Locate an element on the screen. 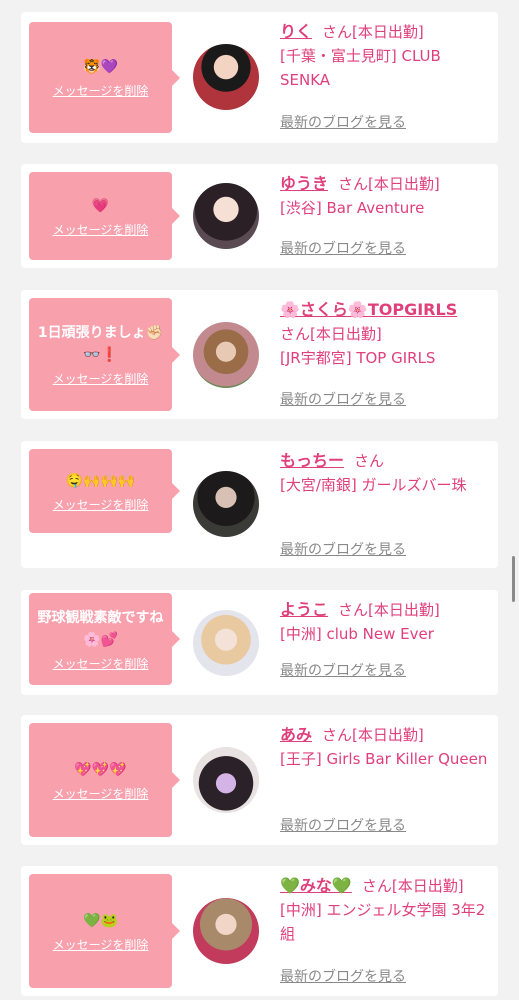 Image resolution: width=519 pixels, height=1000 pixels. shop-text: [渋谷] Bar Aventure is located at coordinates (352, 208).